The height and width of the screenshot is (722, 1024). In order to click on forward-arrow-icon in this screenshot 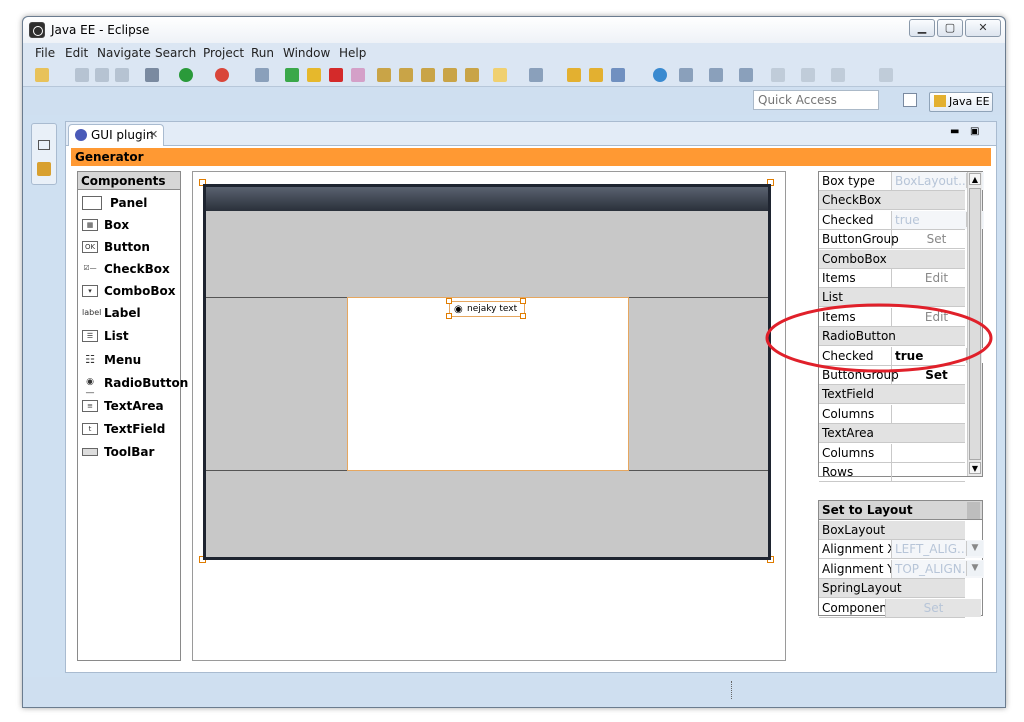, I will do `click(808, 75)`.